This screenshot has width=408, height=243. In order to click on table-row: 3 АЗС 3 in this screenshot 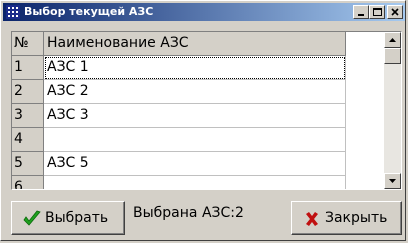, I will do `click(198, 116)`.